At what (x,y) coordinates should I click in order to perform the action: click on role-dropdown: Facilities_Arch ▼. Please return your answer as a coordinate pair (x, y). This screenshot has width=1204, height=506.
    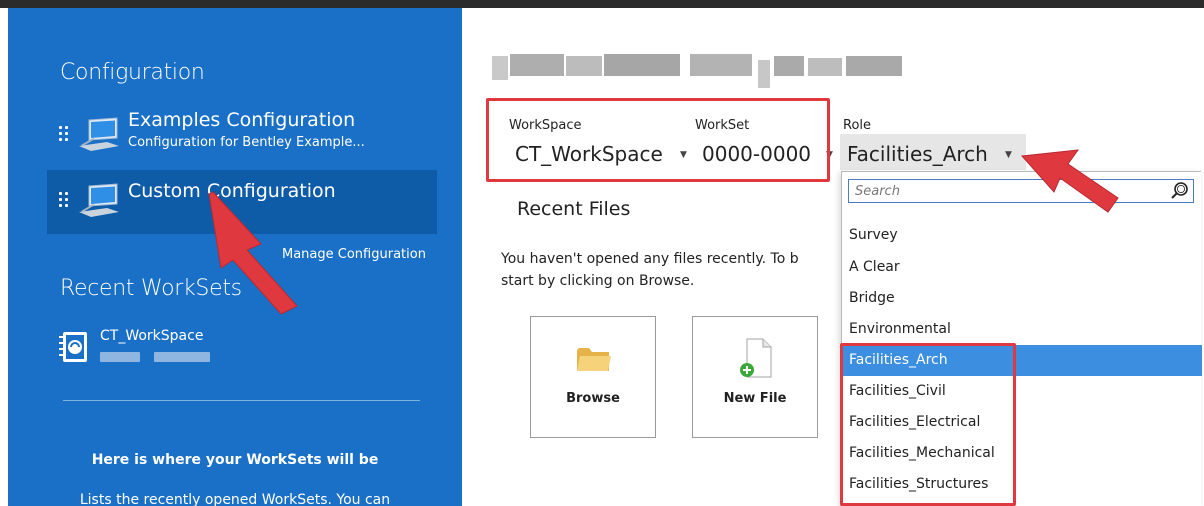
    Looking at the image, I should click on (933, 152).